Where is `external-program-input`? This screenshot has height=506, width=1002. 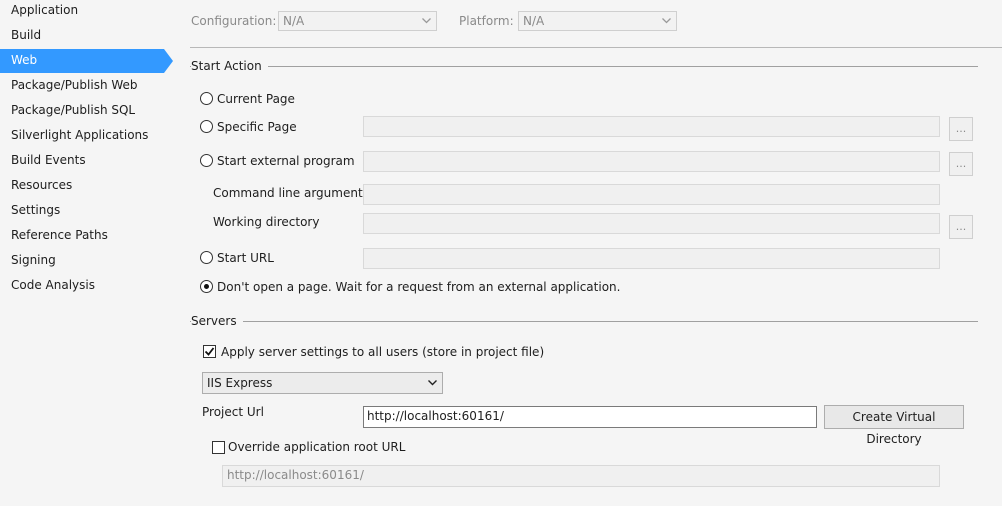 external-program-input is located at coordinates (651, 161).